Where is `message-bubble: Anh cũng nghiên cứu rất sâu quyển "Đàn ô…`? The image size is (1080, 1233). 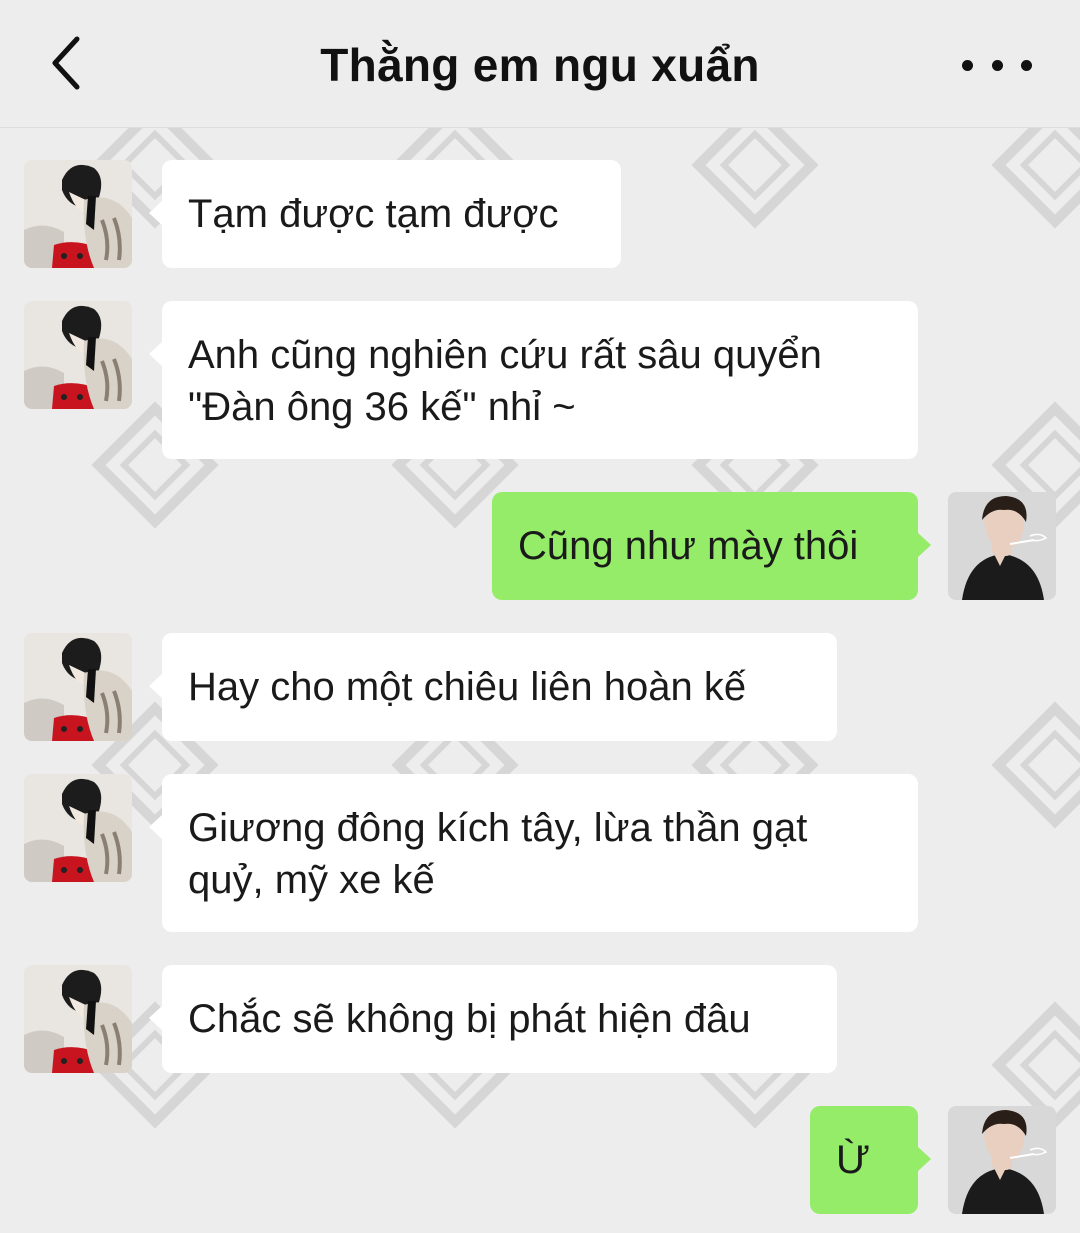 message-bubble: Anh cũng nghiên cứu rất sâu quyển "Đàn ô… is located at coordinates (533, 380).